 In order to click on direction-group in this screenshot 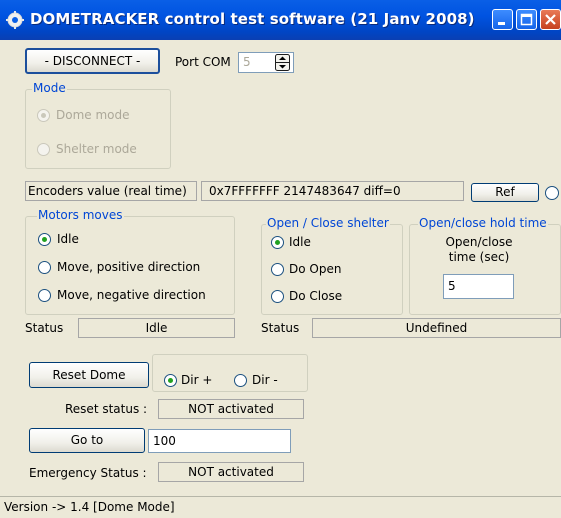, I will do `click(230, 373)`.